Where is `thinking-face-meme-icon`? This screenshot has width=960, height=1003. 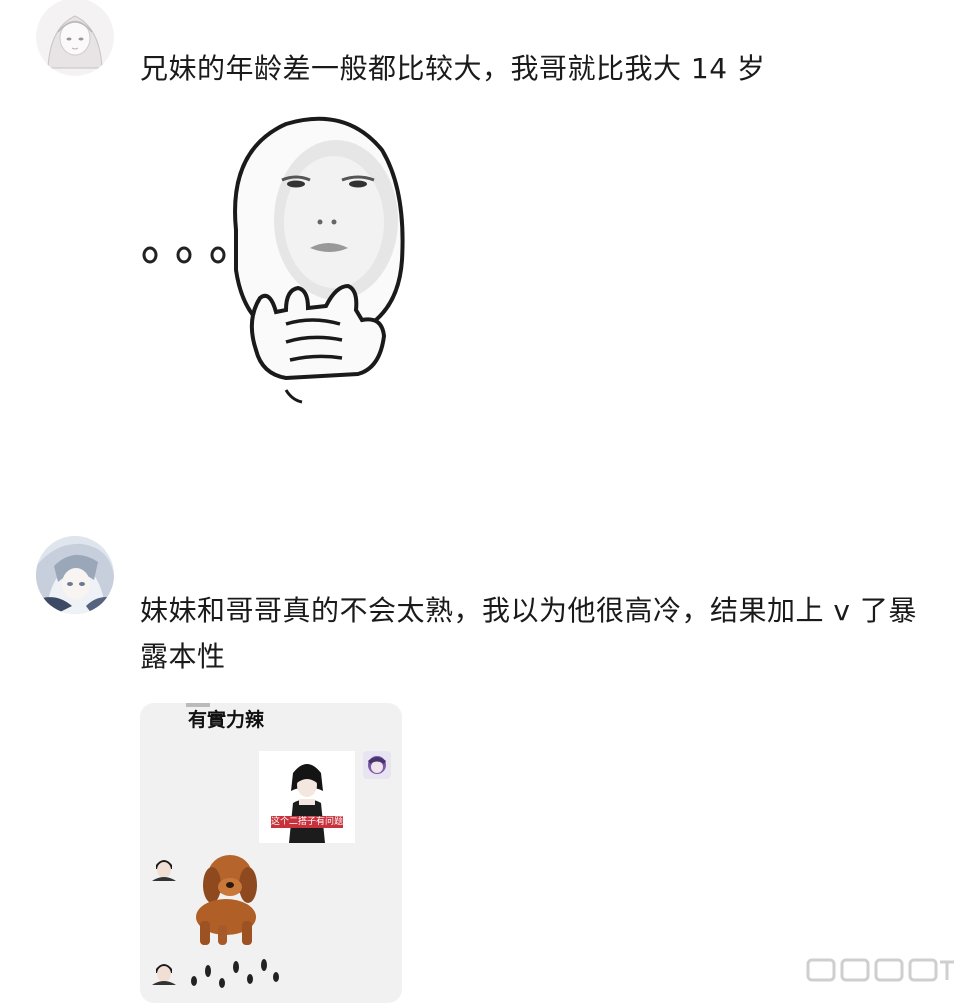 thinking-face-meme-icon is located at coordinates (273, 260).